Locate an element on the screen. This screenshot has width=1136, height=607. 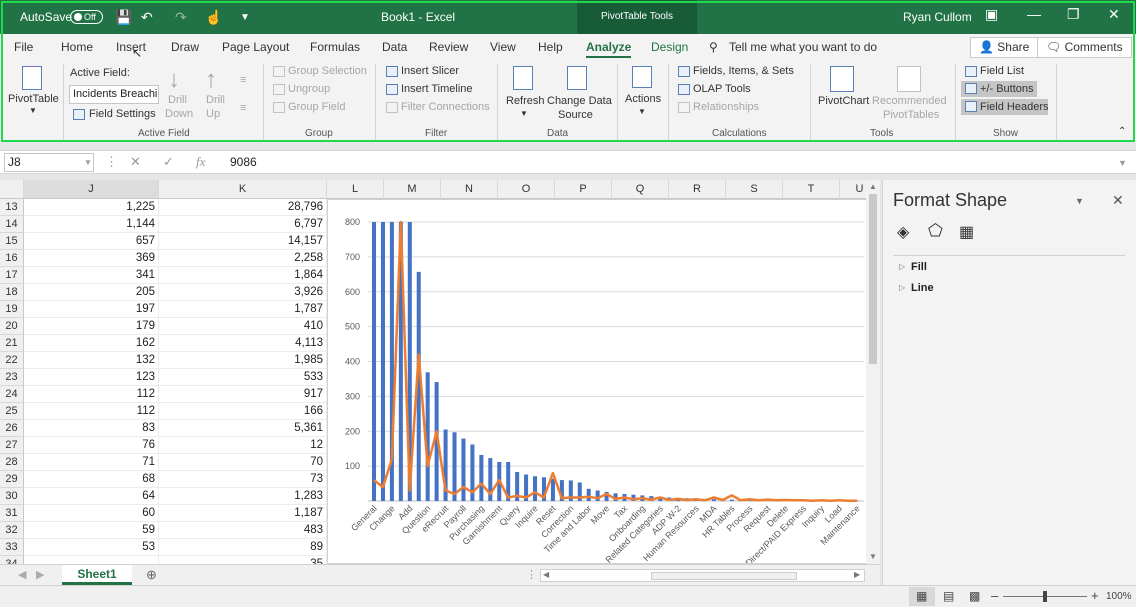
horizontal-scrollbar: ◀ ▶ is located at coordinates (702, 575).